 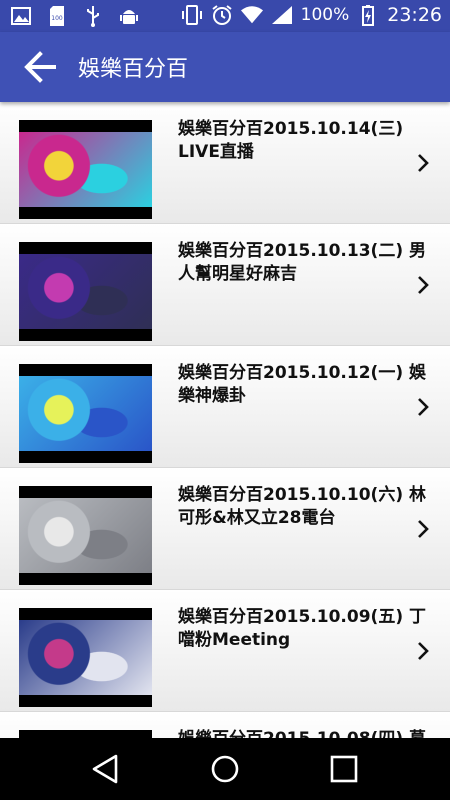 I want to click on battery-percent: 100%, so click(x=325, y=15).